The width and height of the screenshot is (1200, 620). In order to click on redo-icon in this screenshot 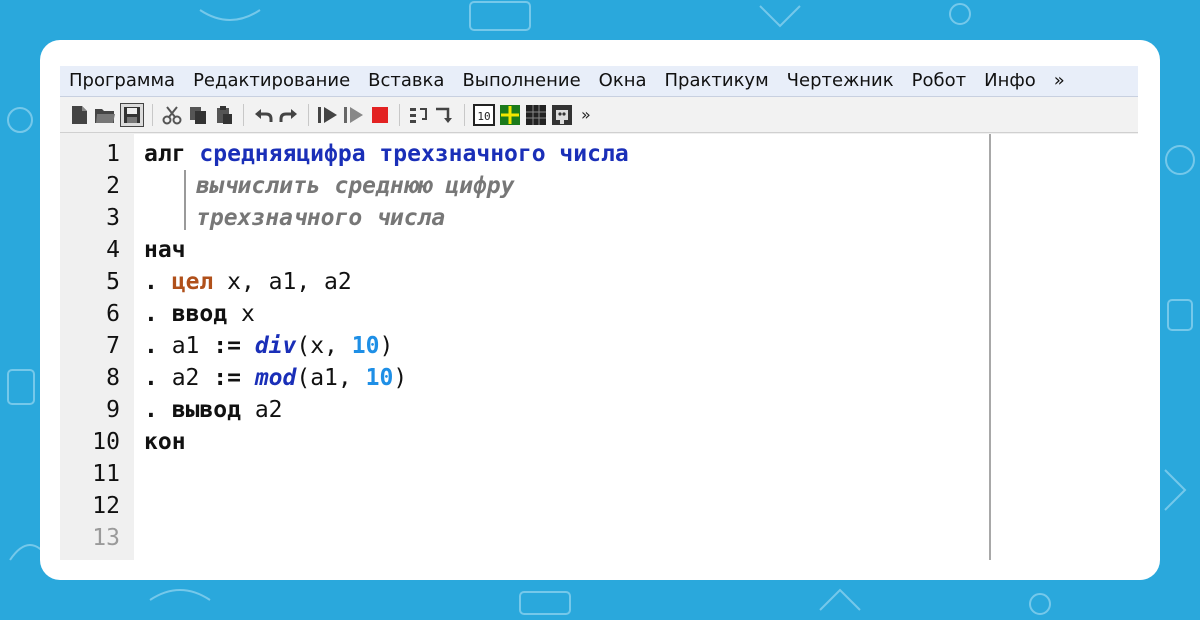, I will do `click(289, 115)`.